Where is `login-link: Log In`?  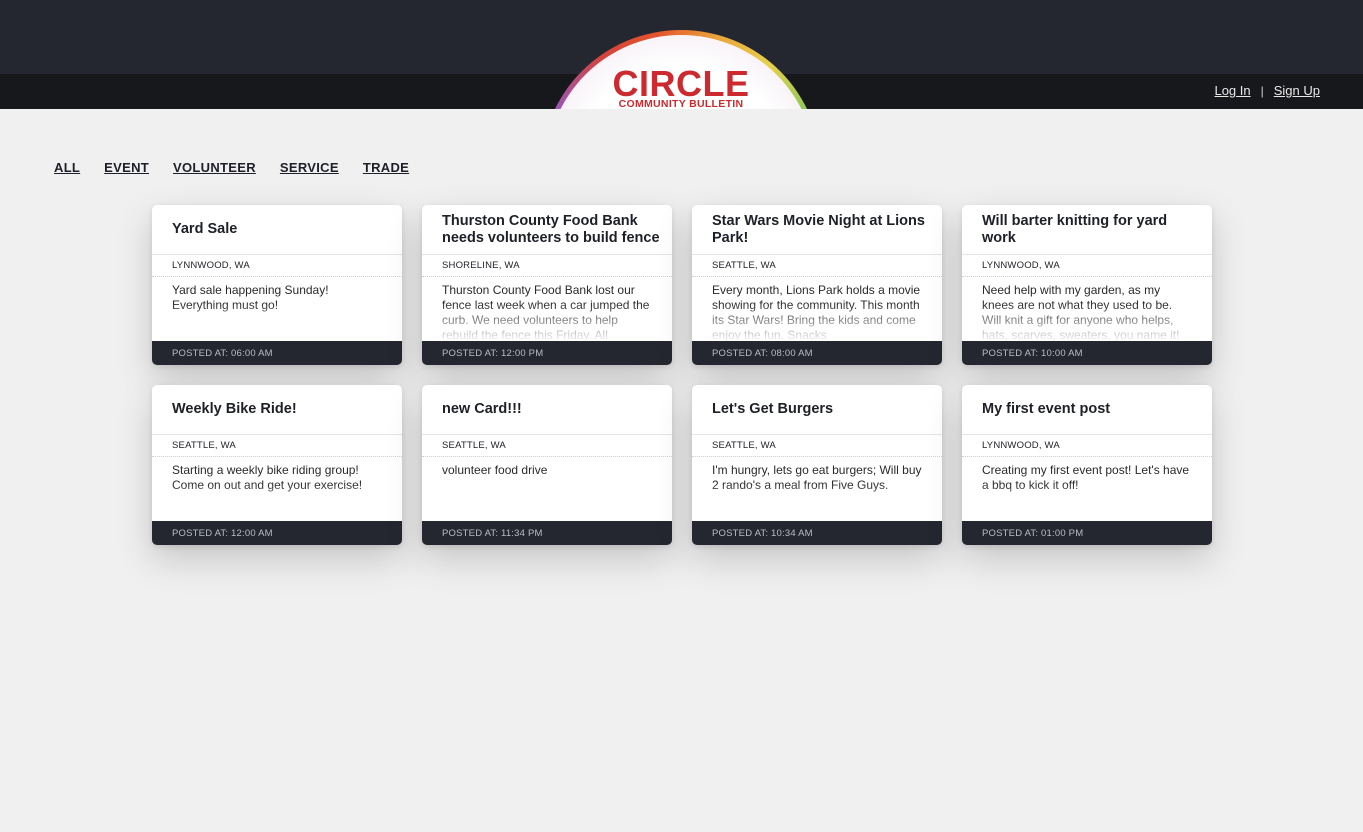
login-link: Log In is located at coordinates (1232, 90).